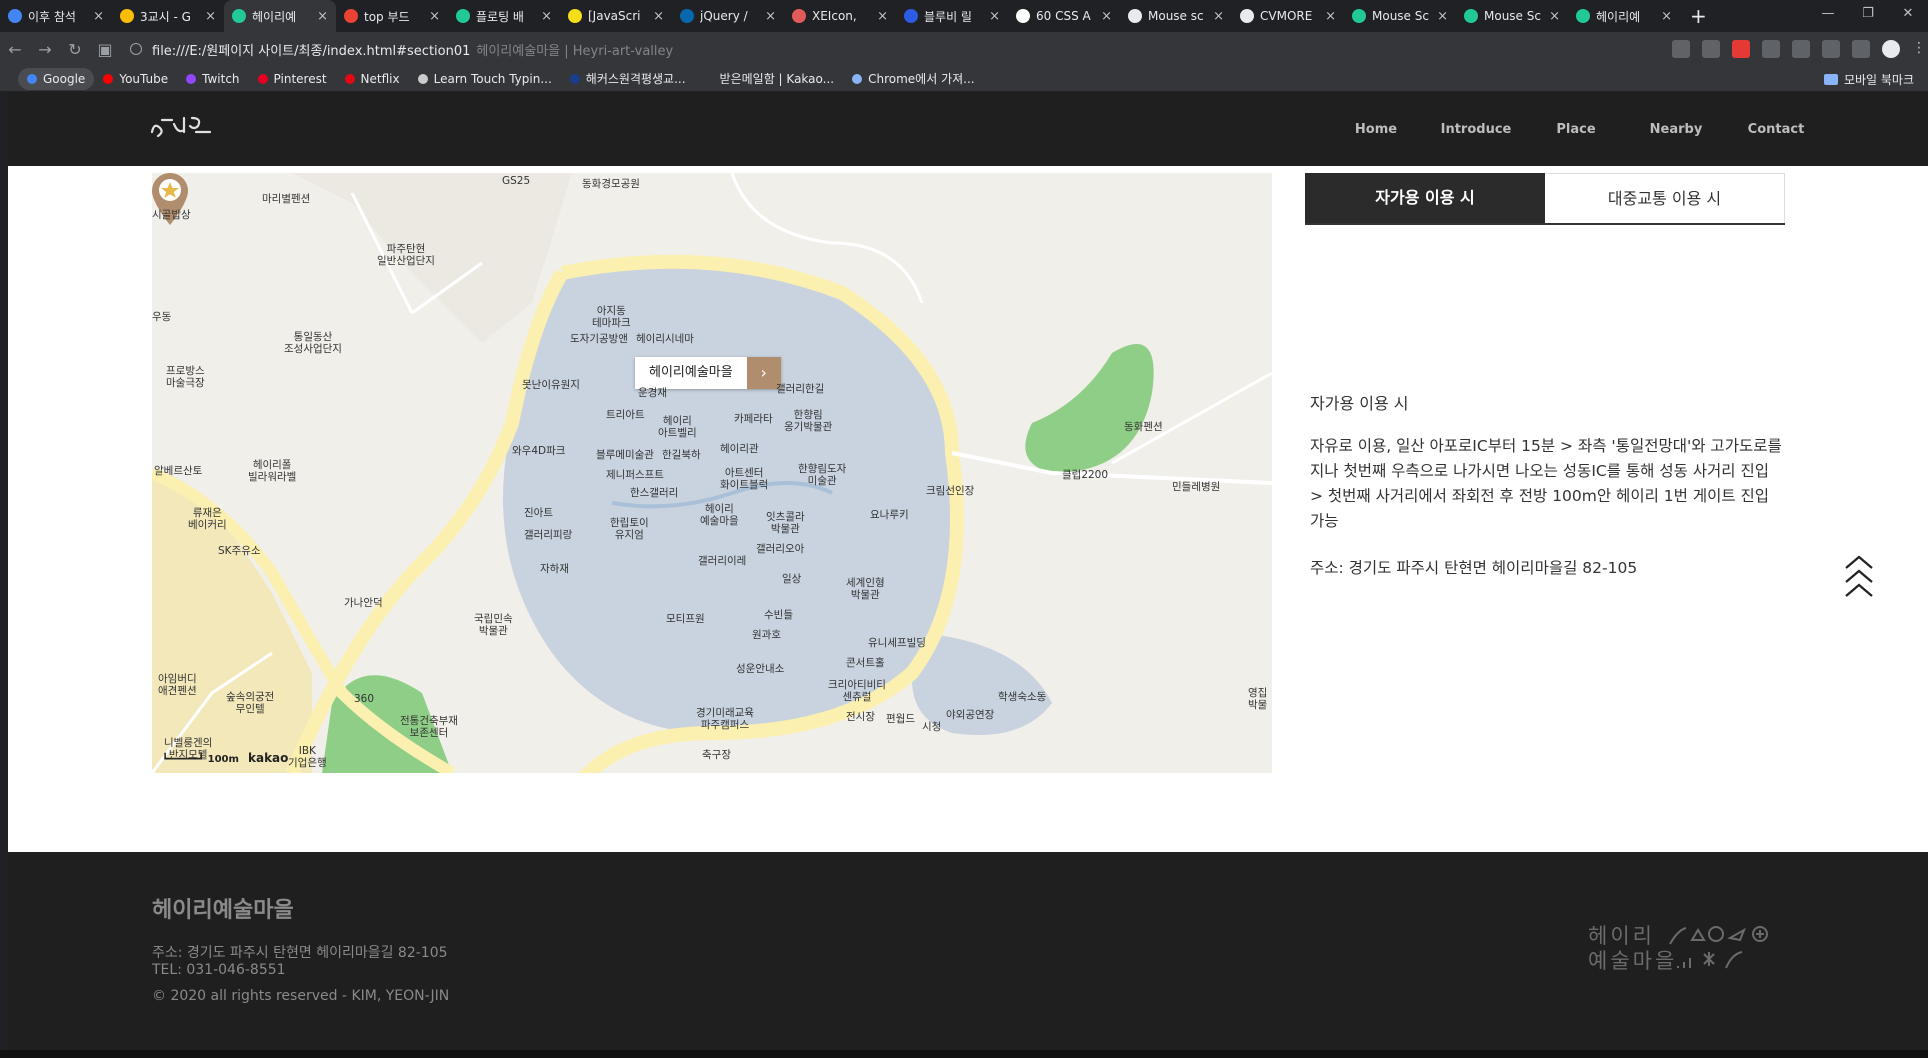 This screenshot has height=1058, width=1928. I want to click on browser-tab: [JavaScri ×, so click(616, 16).